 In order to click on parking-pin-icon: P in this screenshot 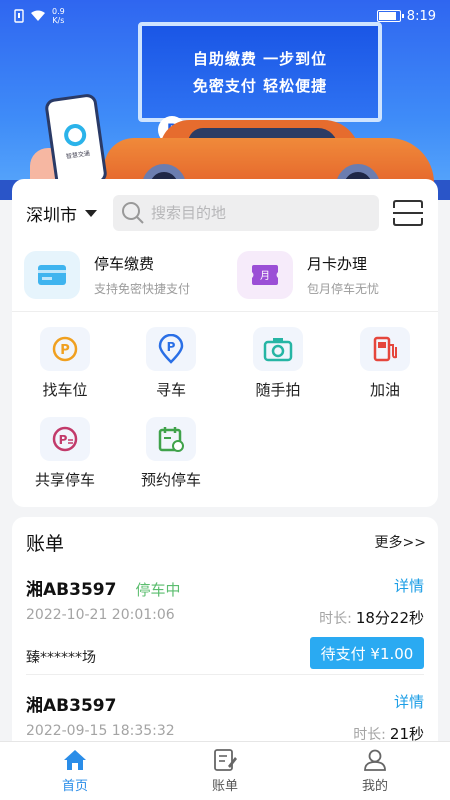, I will do `click(171, 349)`.